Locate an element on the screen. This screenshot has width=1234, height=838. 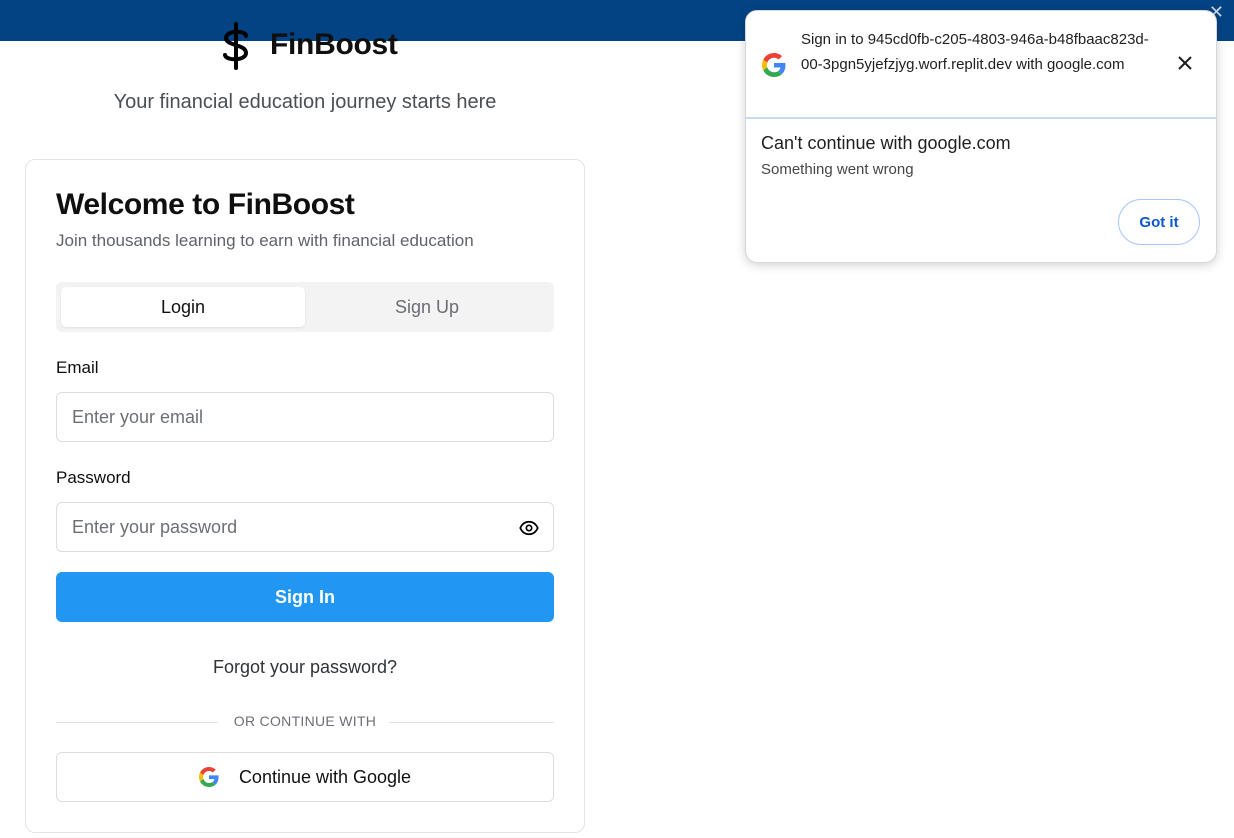
tab-login: Login is located at coordinates (183, 307).